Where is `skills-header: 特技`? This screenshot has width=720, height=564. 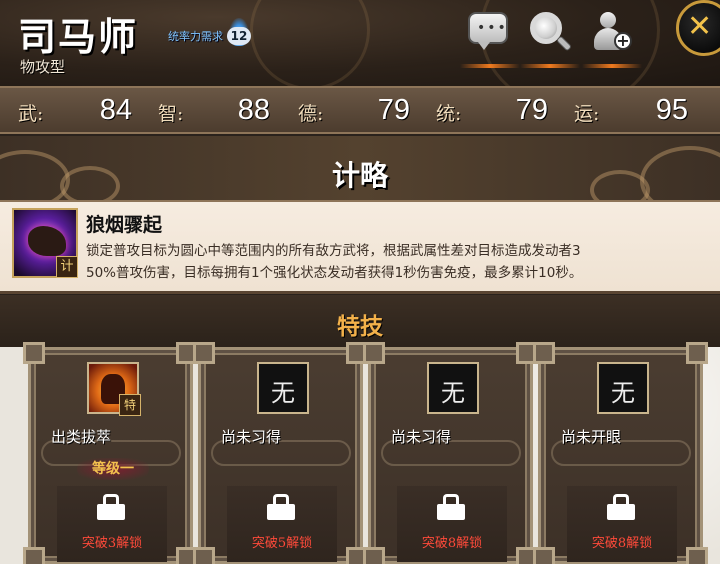
skills-header: 特技 is located at coordinates (360, 321).